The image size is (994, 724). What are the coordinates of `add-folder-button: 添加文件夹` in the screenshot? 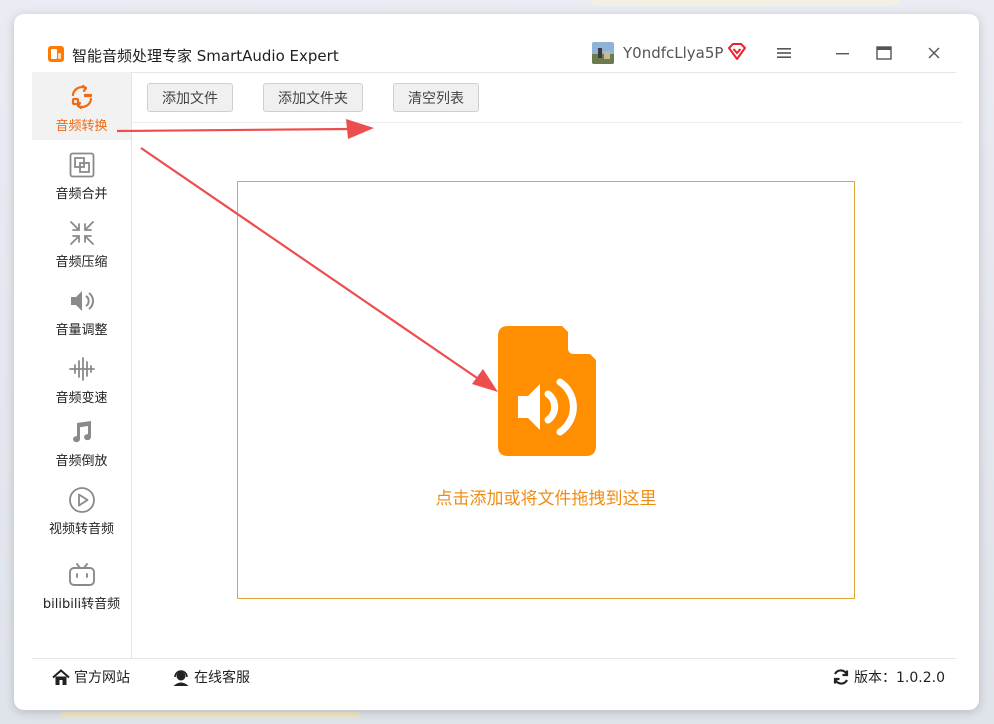 It's located at (313, 97).